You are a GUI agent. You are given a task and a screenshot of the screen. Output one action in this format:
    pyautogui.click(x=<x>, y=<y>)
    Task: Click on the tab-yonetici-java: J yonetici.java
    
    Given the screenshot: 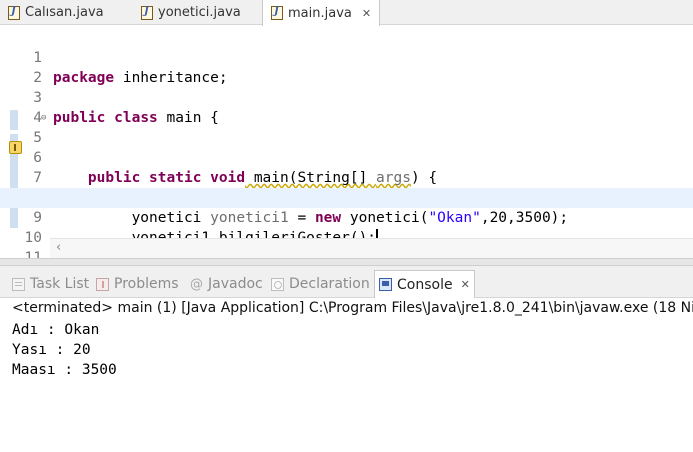 What is the action you would take?
    pyautogui.click(x=191, y=12)
    